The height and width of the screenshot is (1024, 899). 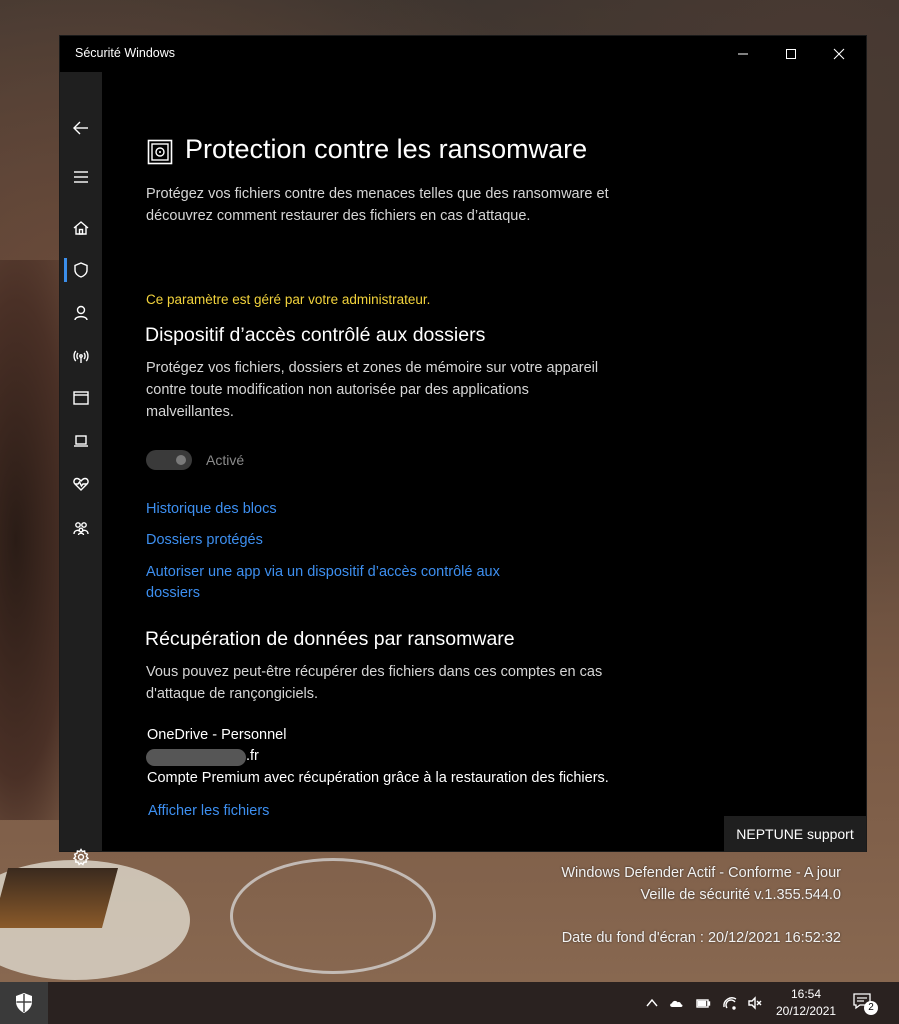 What do you see at coordinates (871, 1008) in the screenshot?
I see `notification-count-badge: 2` at bounding box center [871, 1008].